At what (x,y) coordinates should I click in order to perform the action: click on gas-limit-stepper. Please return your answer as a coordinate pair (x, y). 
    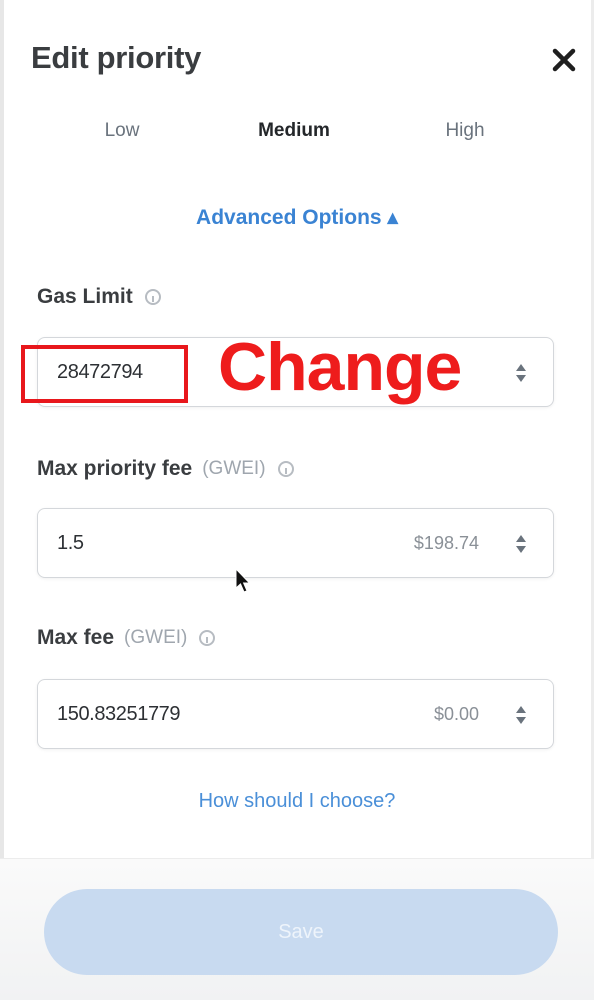
    Looking at the image, I should click on (521, 373).